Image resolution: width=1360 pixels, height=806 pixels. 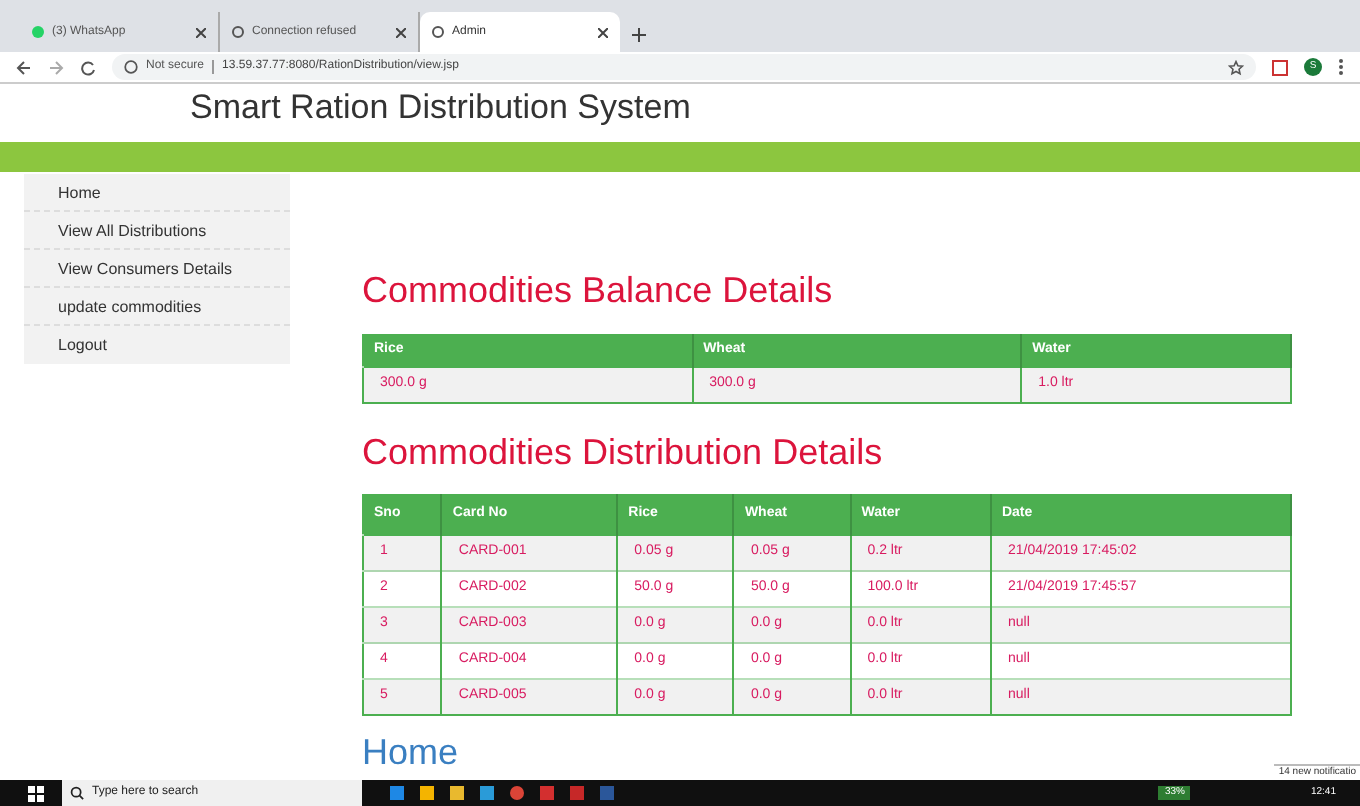 What do you see at coordinates (131, 67) in the screenshot?
I see `info-icon` at bounding box center [131, 67].